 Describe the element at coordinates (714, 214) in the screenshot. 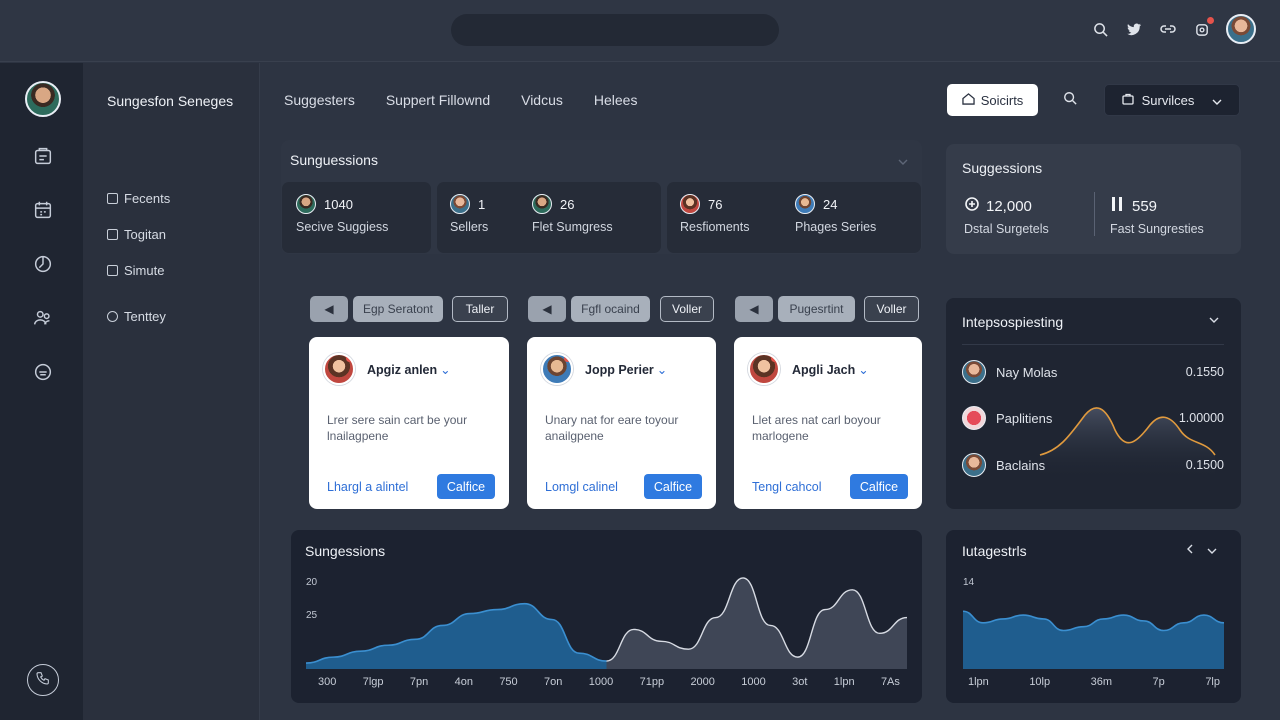

I see `stat-item: 76 Resfioments` at that location.